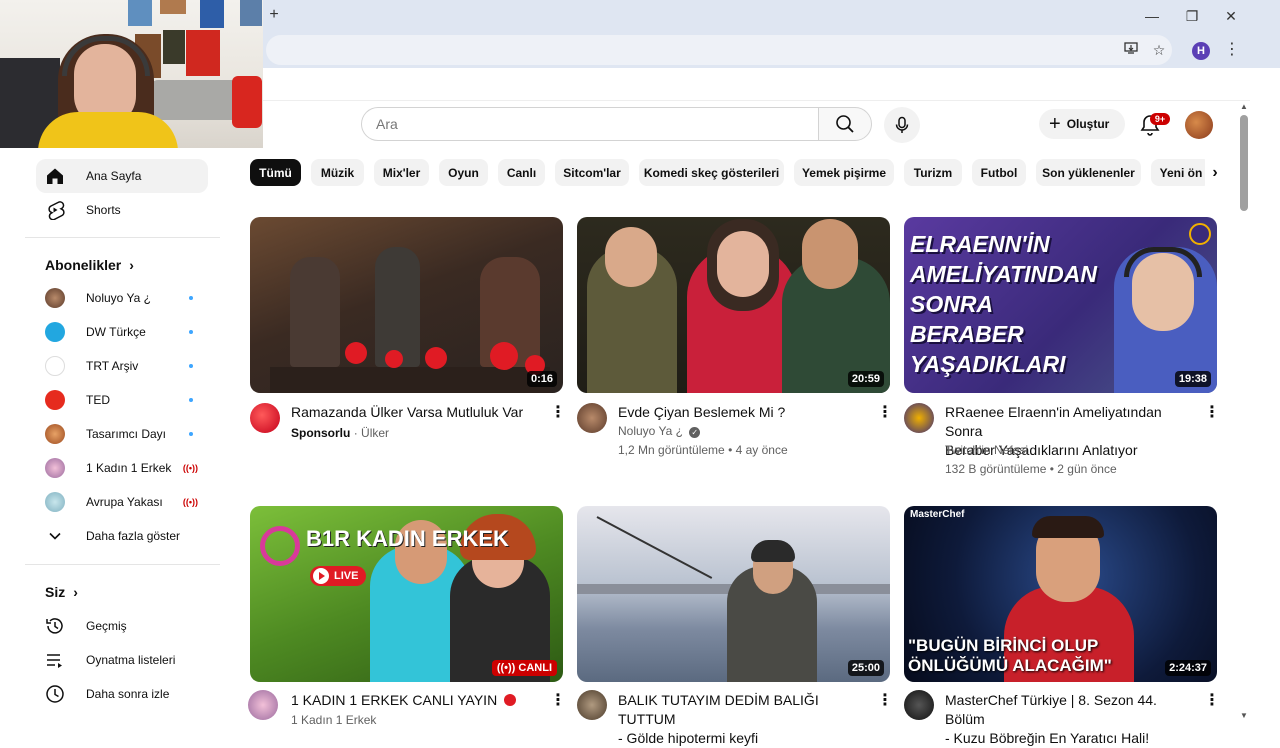  Describe the element at coordinates (1131, 50) in the screenshot. I see `install-app-icon` at that location.